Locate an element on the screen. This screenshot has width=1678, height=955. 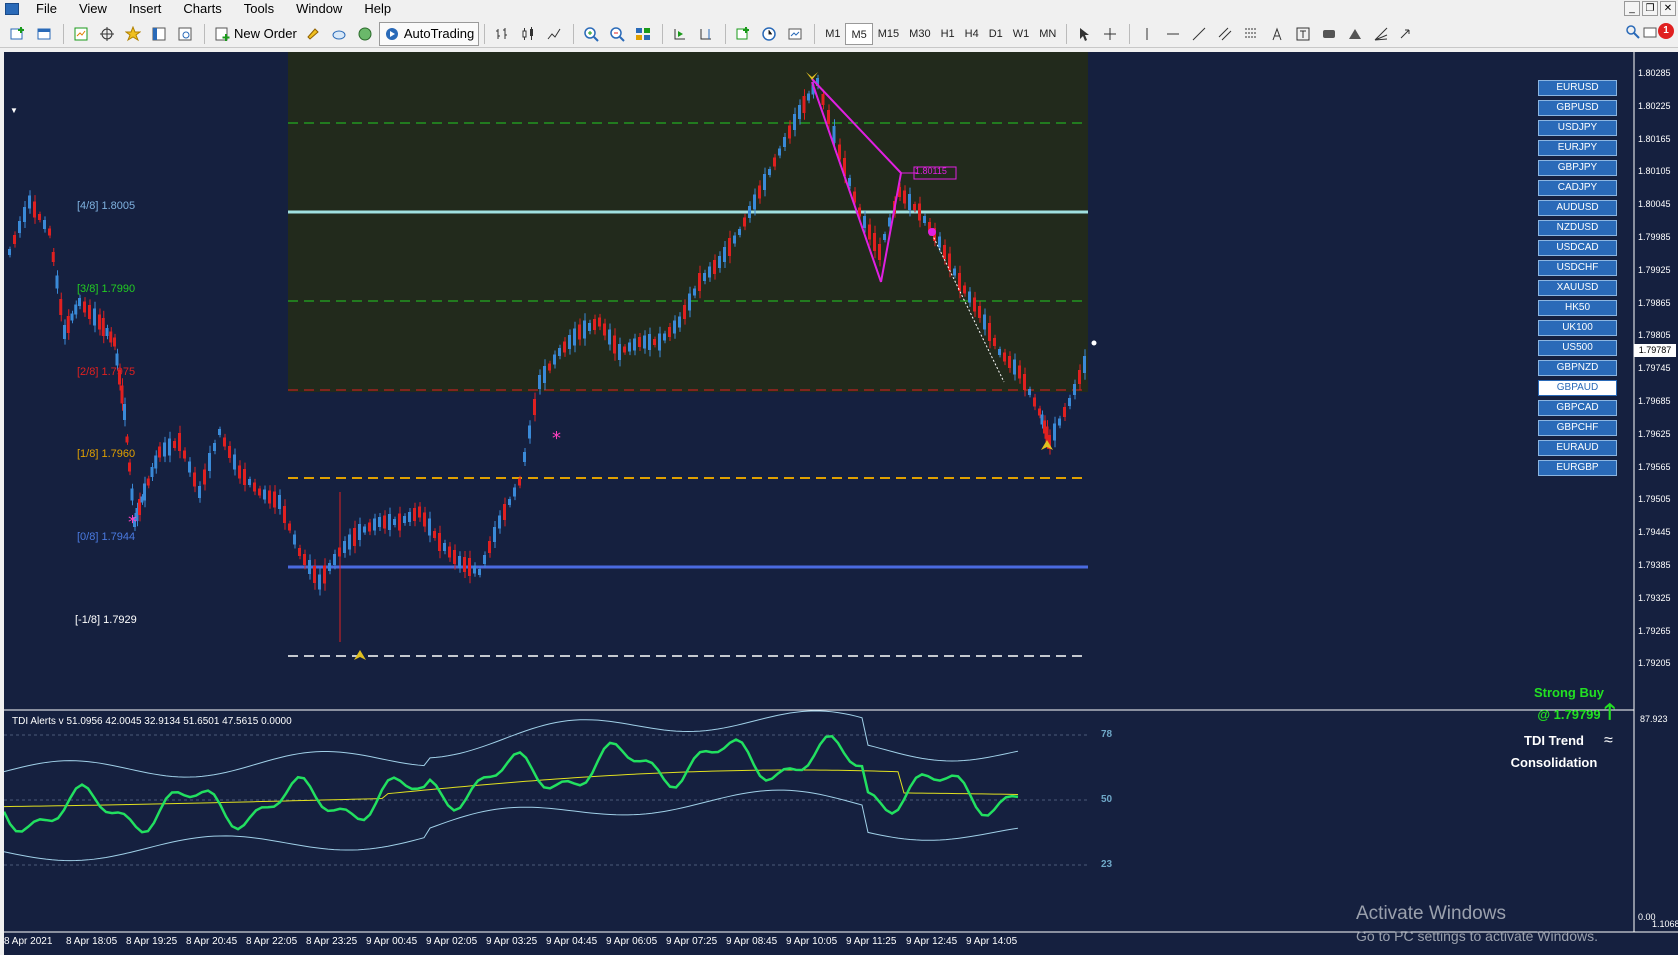
cursor-icon is located at coordinates (1084, 34).